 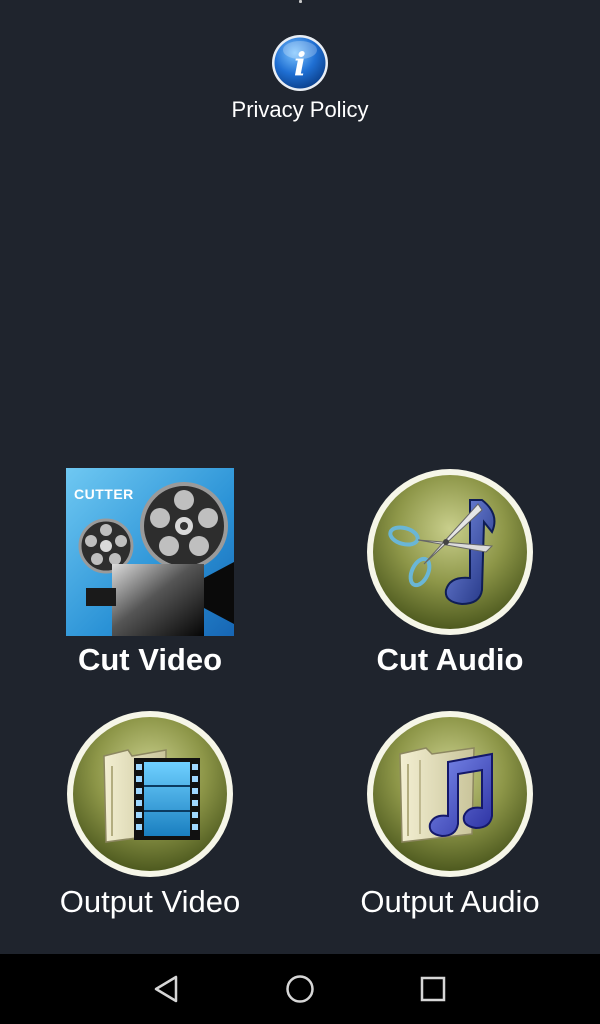 I want to click on folder-music-icon, so click(x=450, y=794).